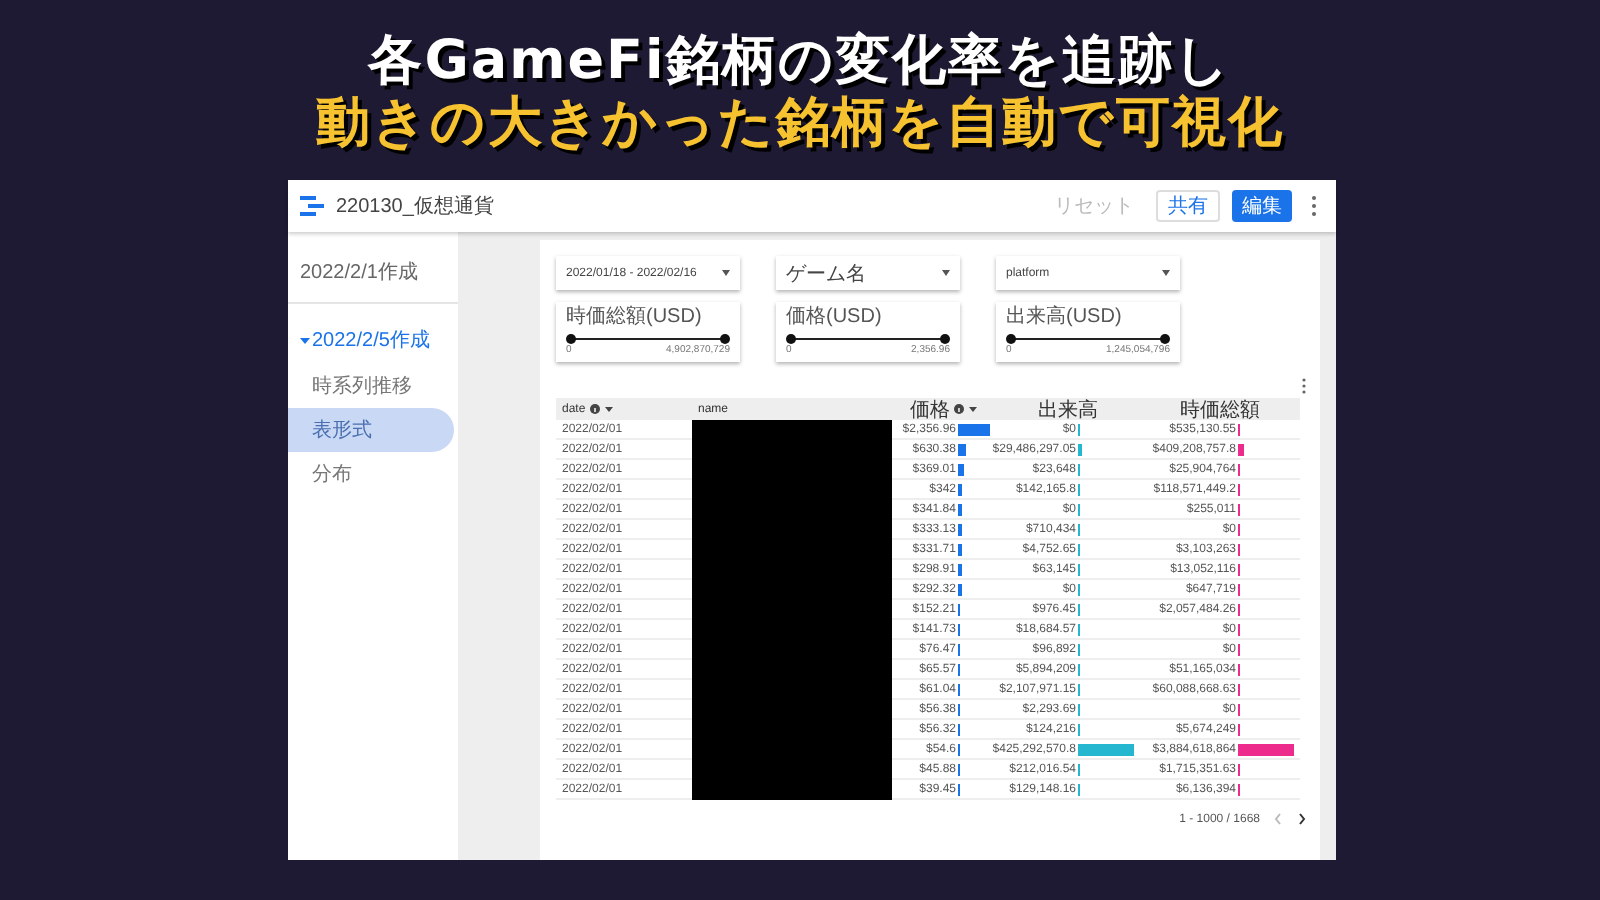 This screenshot has width=1600, height=900. I want to click on slider-label: 出来高(USD), so click(1065, 318).